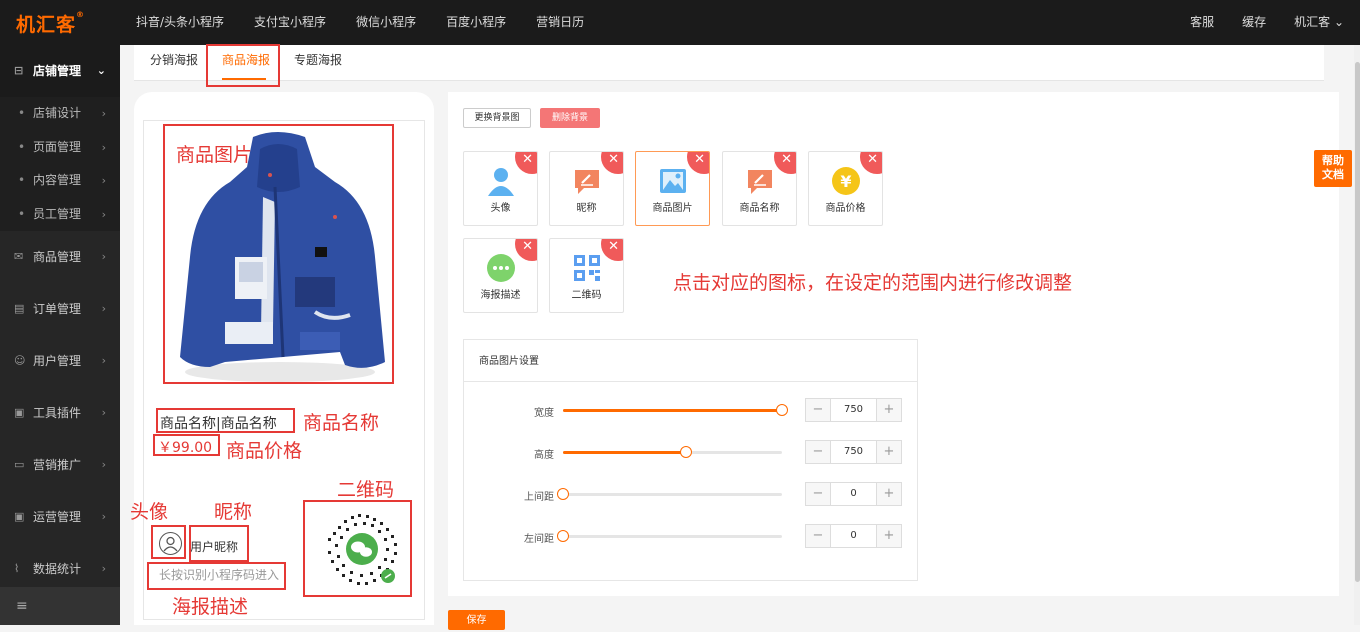  What do you see at coordinates (476, 22) in the screenshot?
I see `topnav-baidu: 百度小程序` at bounding box center [476, 22].